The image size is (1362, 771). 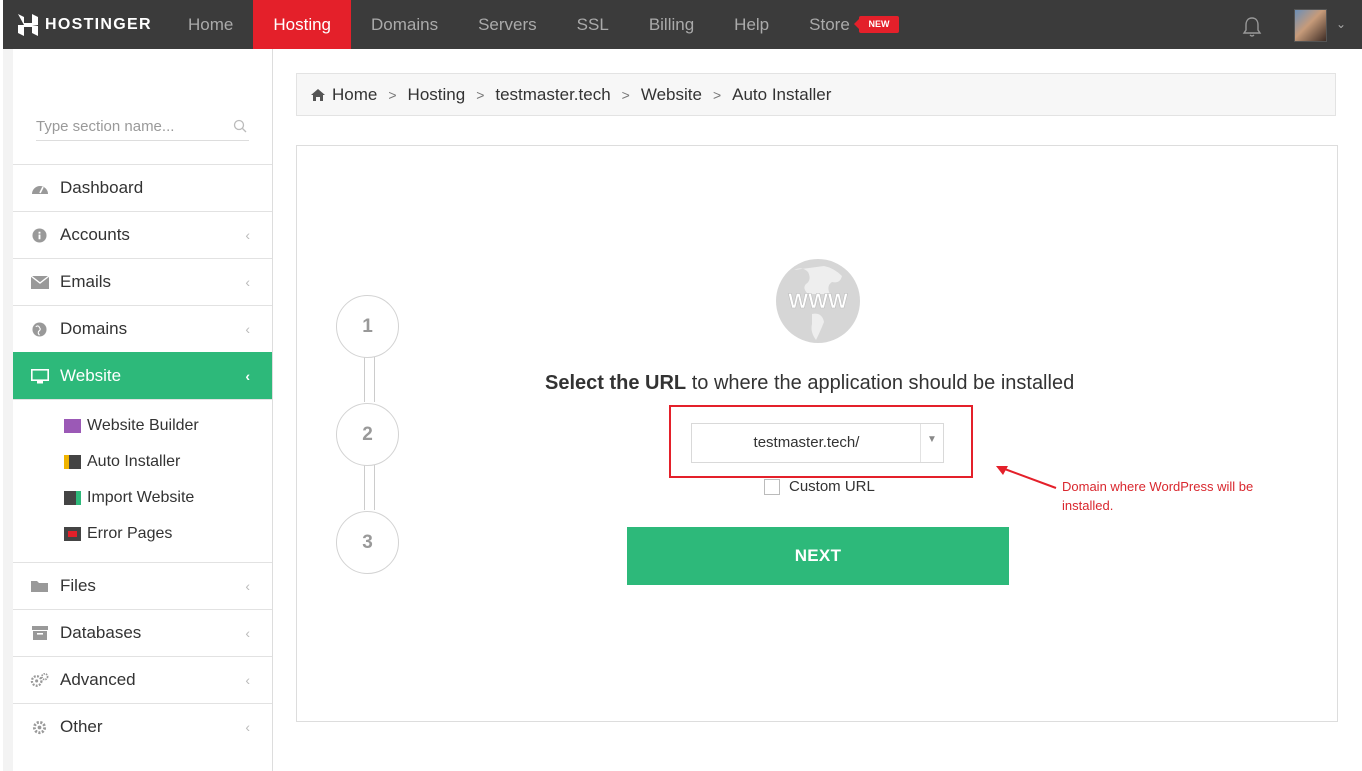 What do you see at coordinates (751, 24) in the screenshot?
I see `nav-help: Help` at bounding box center [751, 24].